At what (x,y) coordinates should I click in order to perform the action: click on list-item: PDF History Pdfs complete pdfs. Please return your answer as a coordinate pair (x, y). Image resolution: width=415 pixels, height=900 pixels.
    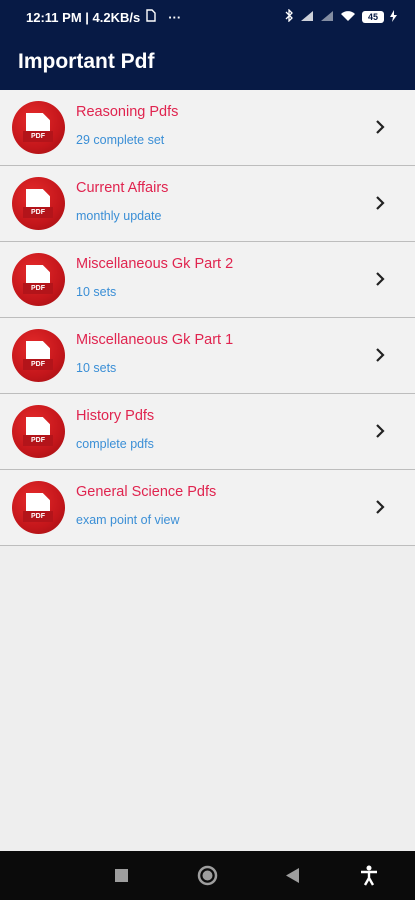
    Looking at the image, I should click on (207, 432).